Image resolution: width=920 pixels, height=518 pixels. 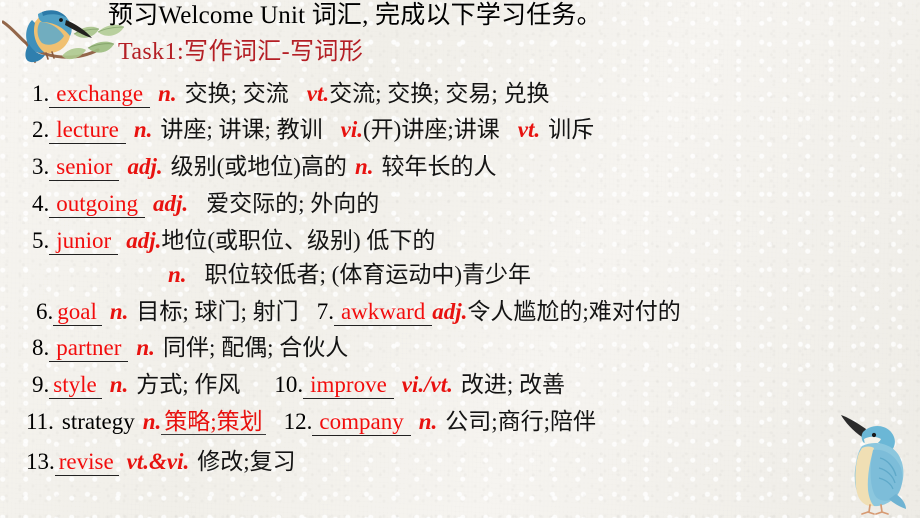 I want to click on answer-blank-exchange: exchange, so click(x=100, y=95).